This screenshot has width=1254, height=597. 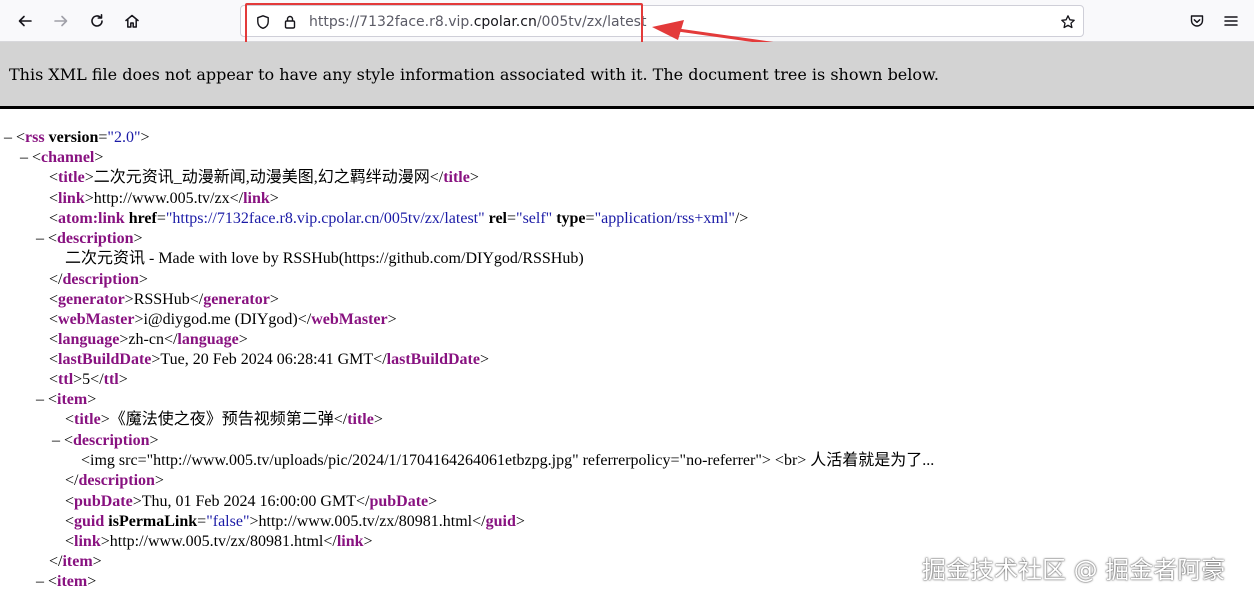 What do you see at coordinates (88, 379) in the screenshot?
I see `xml-ttl: <ttl>5</ttl>` at bounding box center [88, 379].